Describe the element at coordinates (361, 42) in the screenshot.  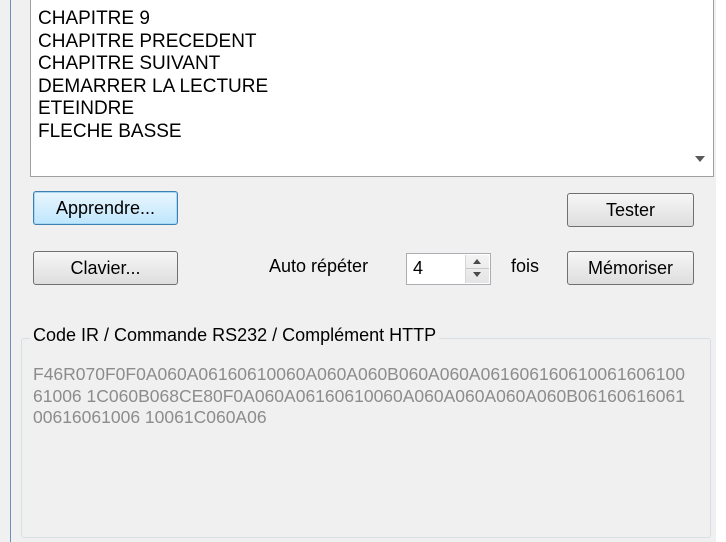
I see `list-item: CHAPITRE PRECEDENT` at that location.